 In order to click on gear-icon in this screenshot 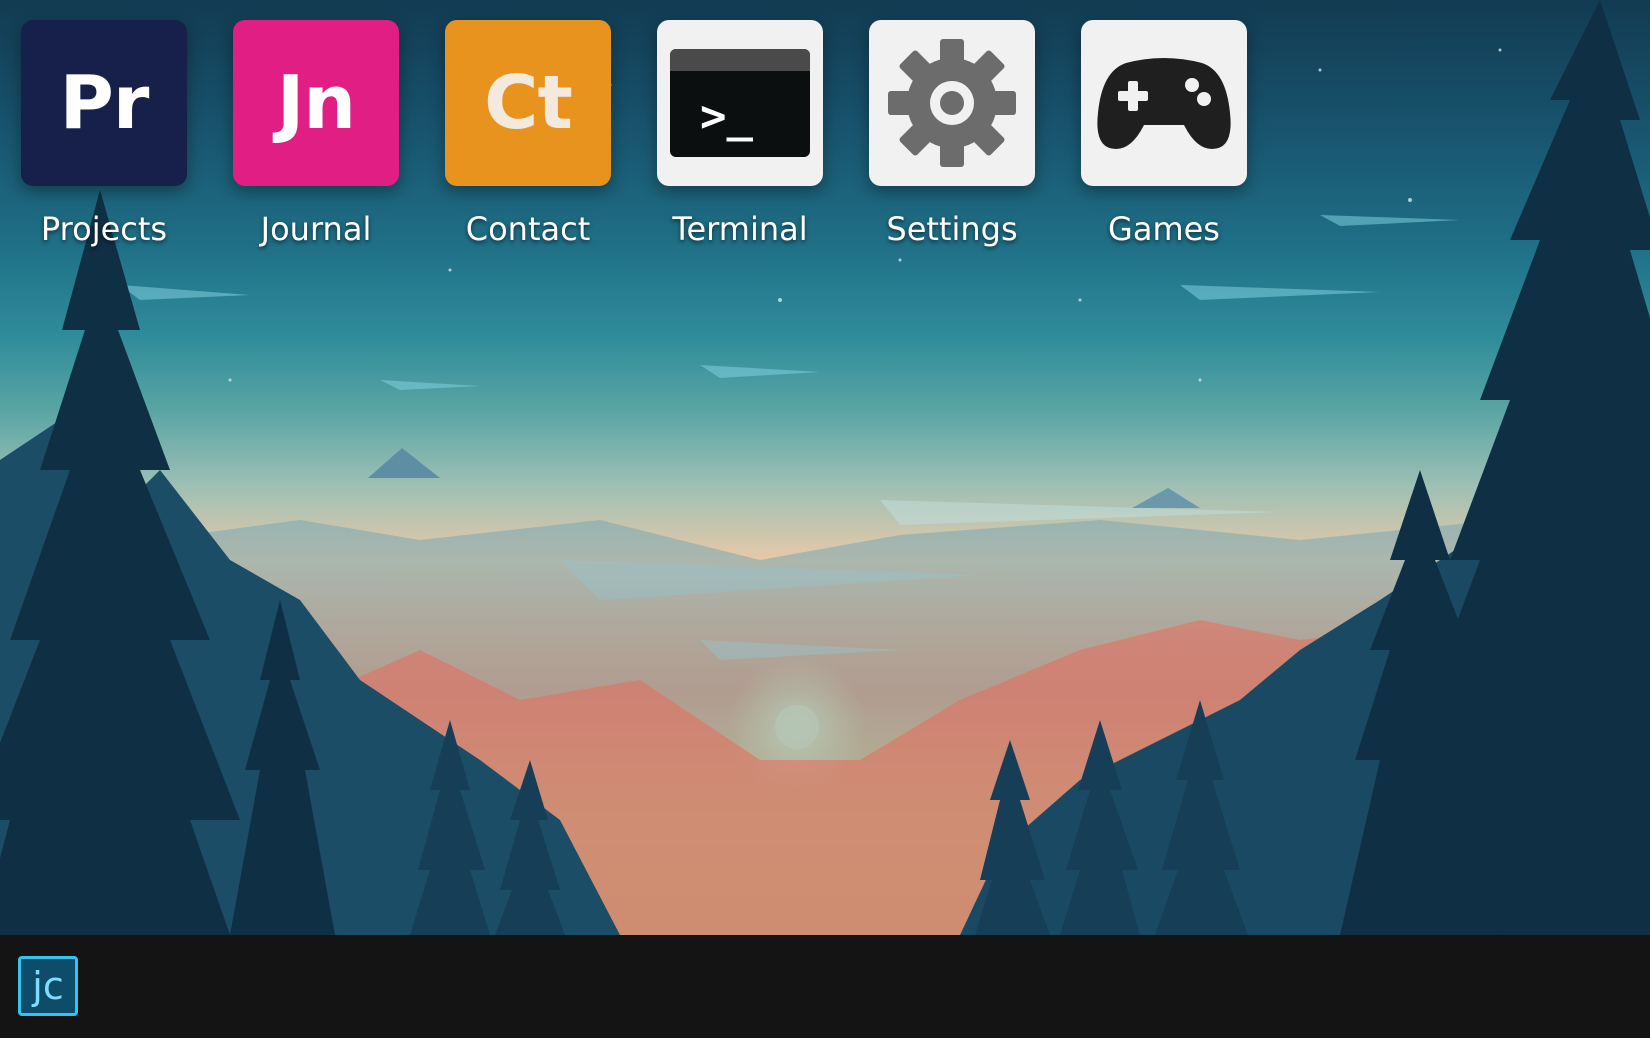, I will do `click(952, 103)`.